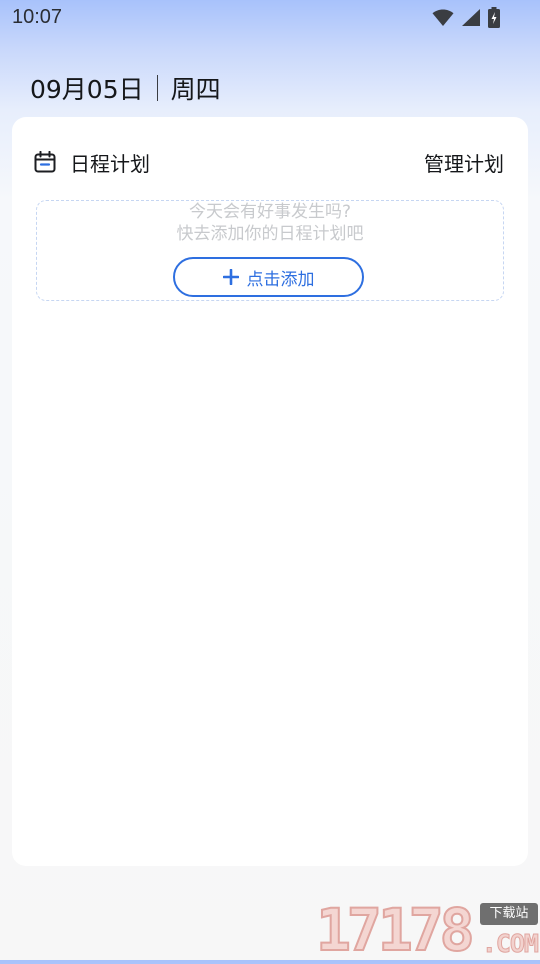 Image resolution: width=540 pixels, height=964 pixels. I want to click on empty-prompt-line1: 今天会有好事发生吗?, so click(270, 212).